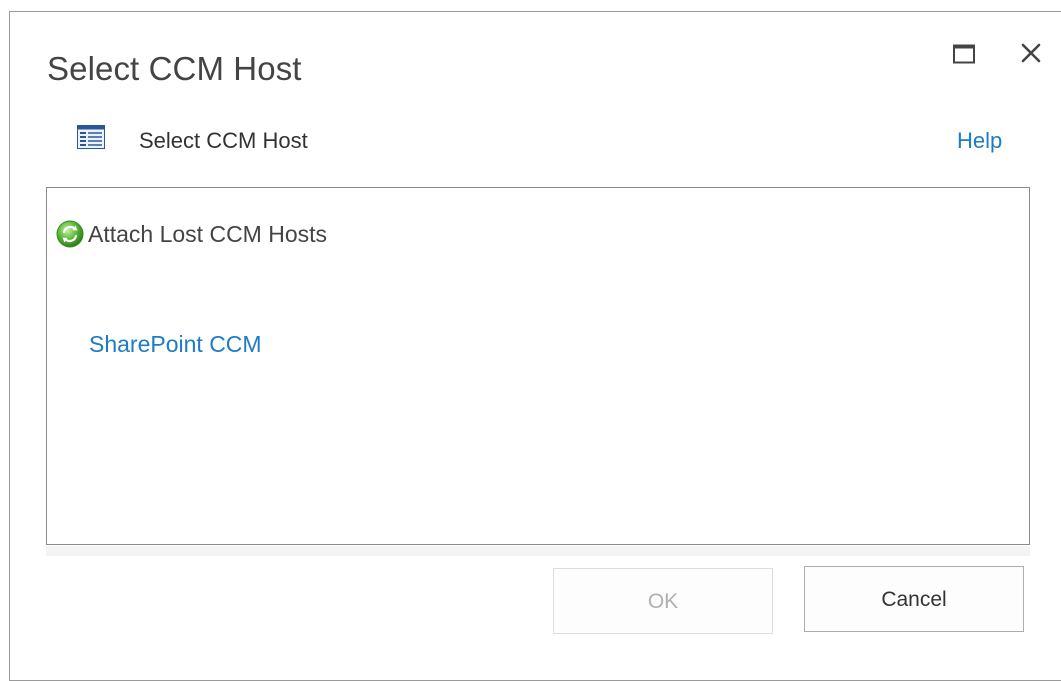 The height and width of the screenshot is (681, 1061). What do you see at coordinates (979, 141) in the screenshot?
I see `help-link: Help` at bounding box center [979, 141].